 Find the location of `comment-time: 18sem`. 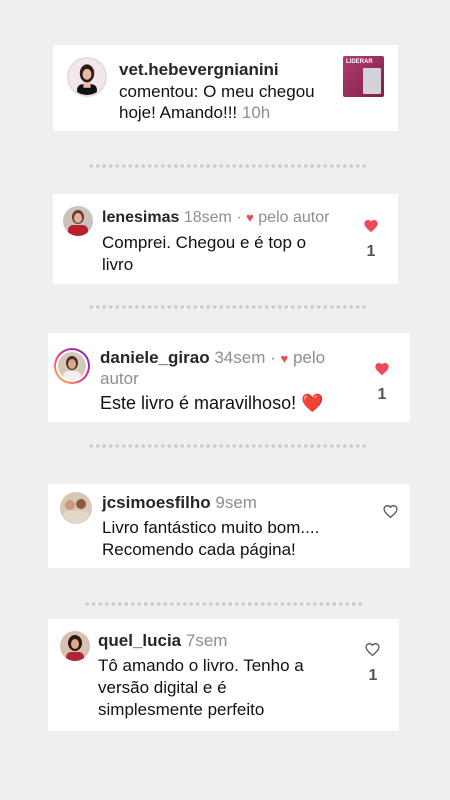

comment-time: 18sem is located at coordinates (207, 217).